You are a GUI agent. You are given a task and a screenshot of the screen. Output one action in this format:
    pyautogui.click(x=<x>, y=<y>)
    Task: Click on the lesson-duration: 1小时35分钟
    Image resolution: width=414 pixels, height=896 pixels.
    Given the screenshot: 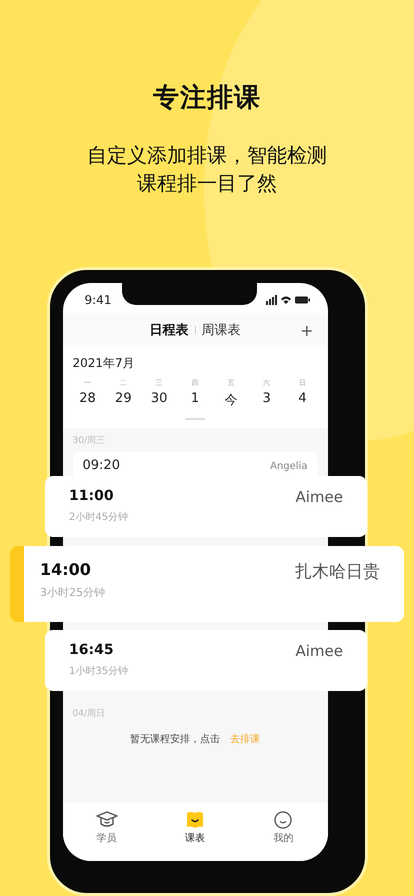 What is the action you would take?
    pyautogui.click(x=98, y=671)
    